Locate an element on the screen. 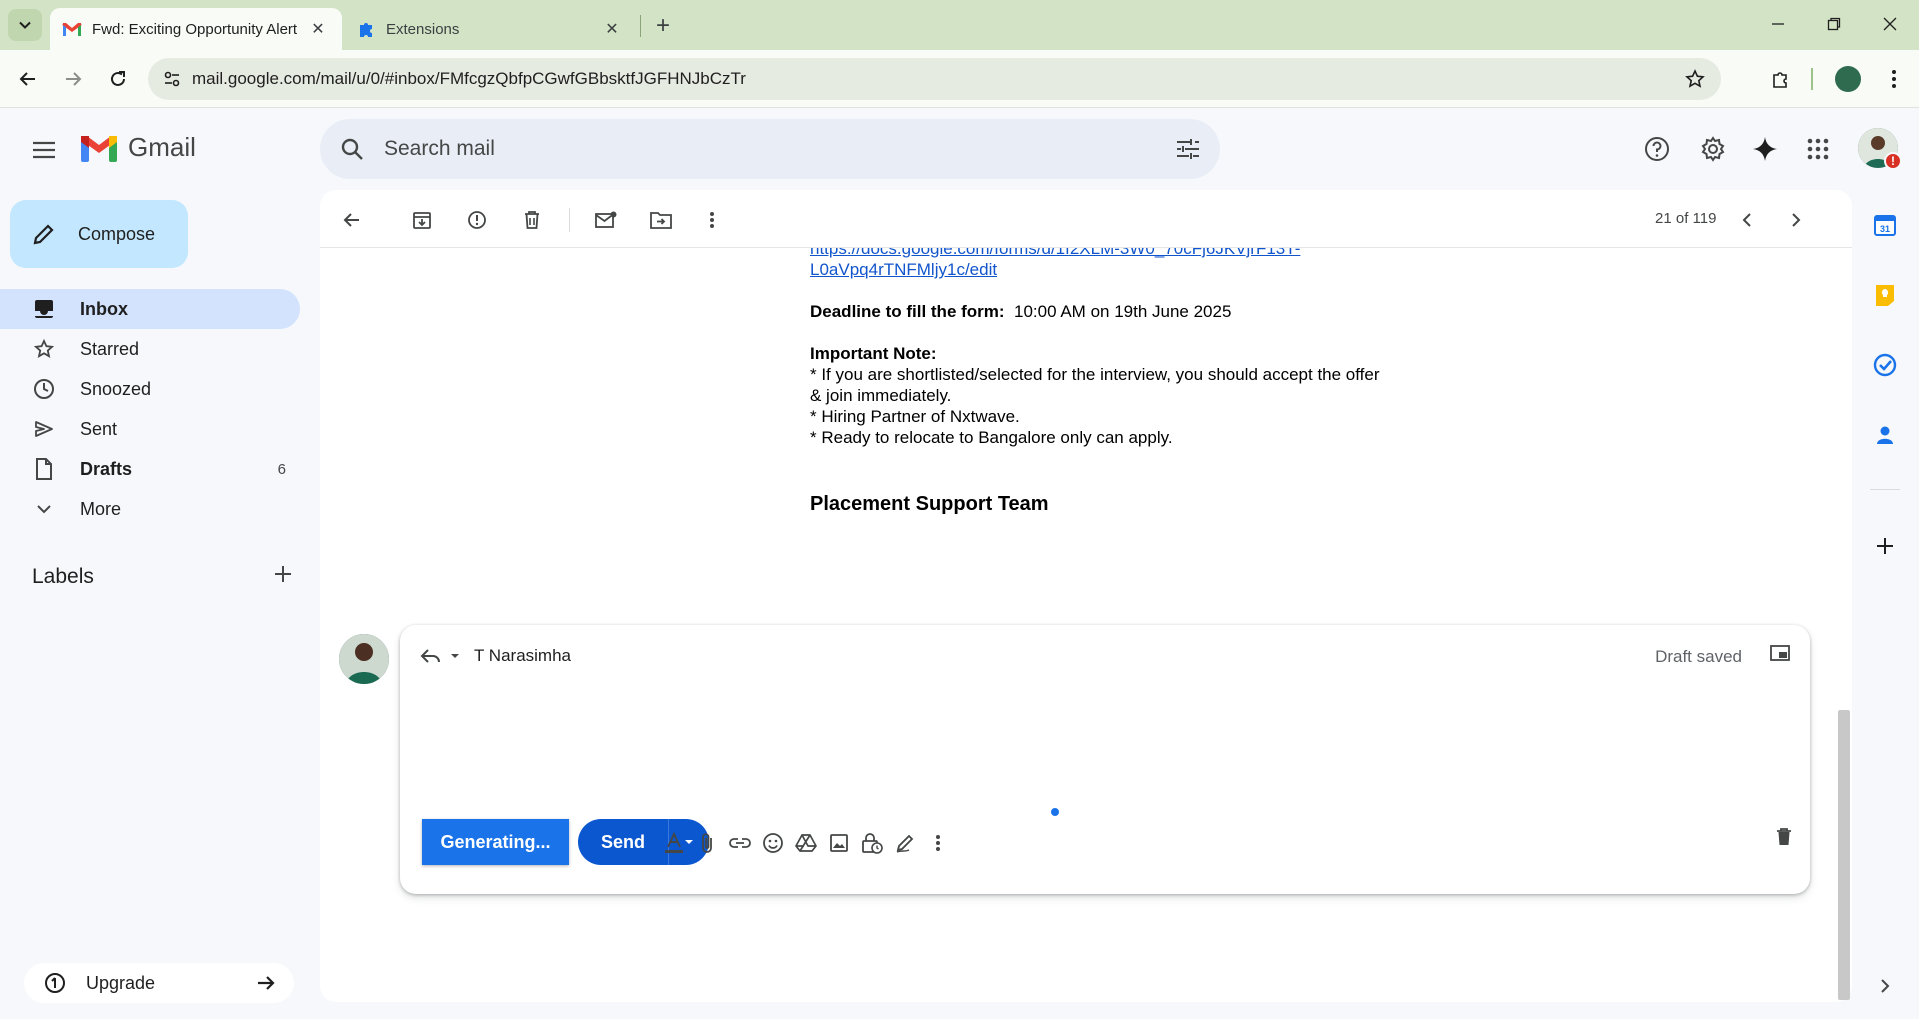 This screenshot has height=1019, width=1919. search-options-icon is located at coordinates (1188, 149).